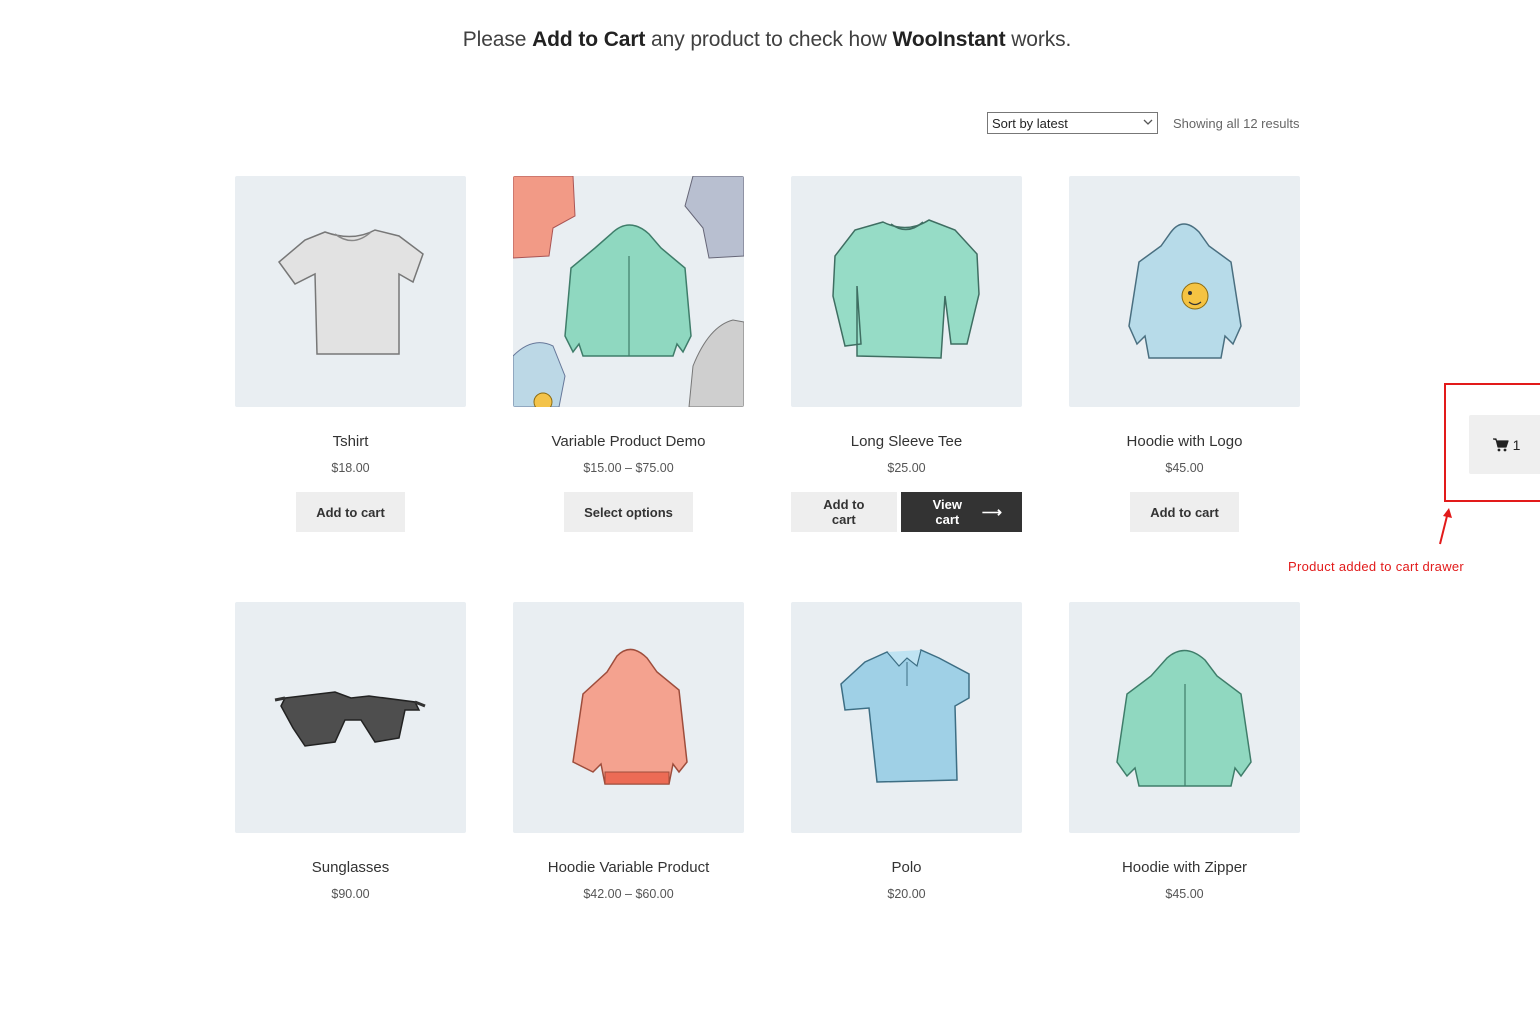  What do you see at coordinates (1184, 717) in the screenshot?
I see `zip-hoodie-image` at bounding box center [1184, 717].